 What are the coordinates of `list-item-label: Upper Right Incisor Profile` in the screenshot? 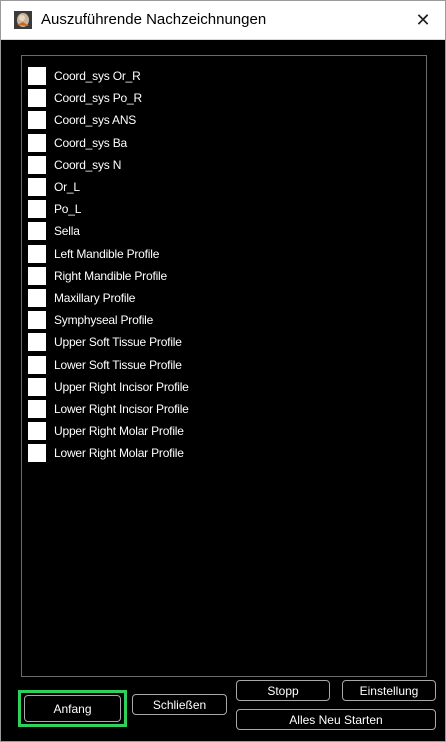 It's located at (121, 386).